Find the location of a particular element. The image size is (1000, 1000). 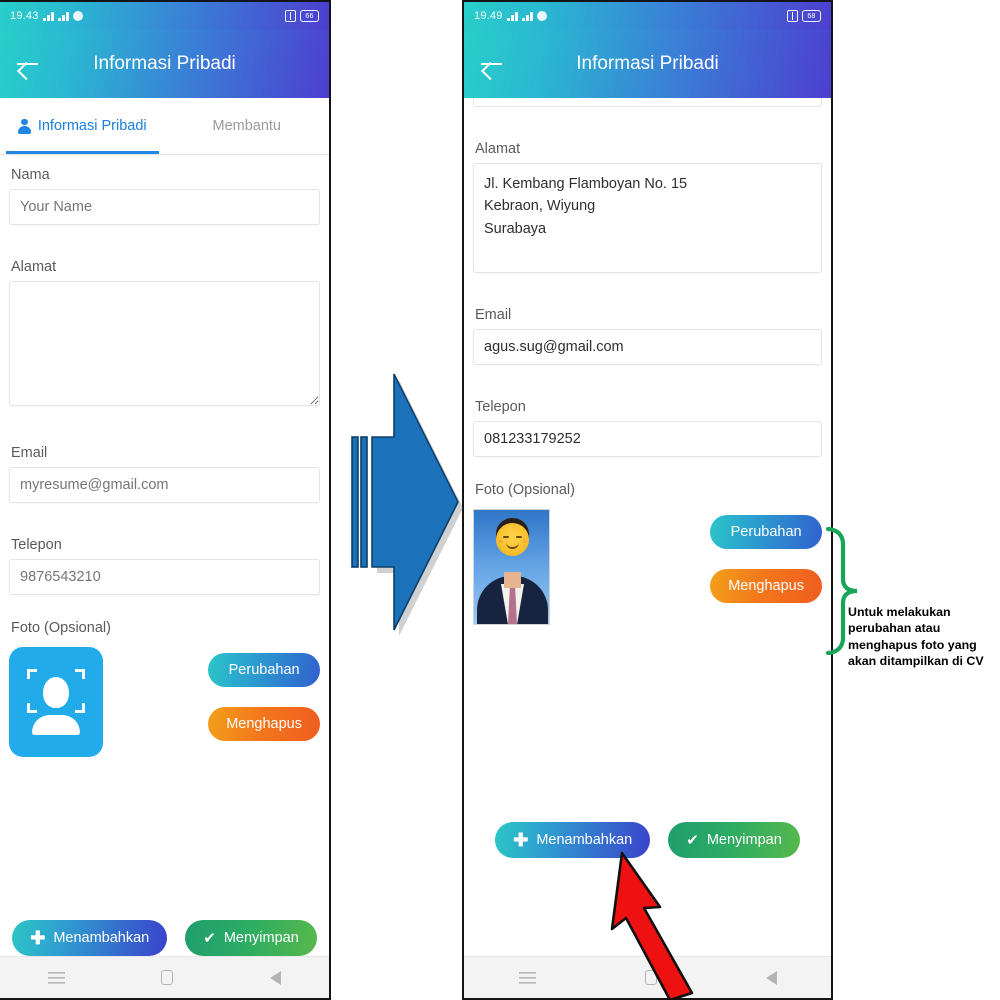

check-icon: ✔ is located at coordinates (209, 938).